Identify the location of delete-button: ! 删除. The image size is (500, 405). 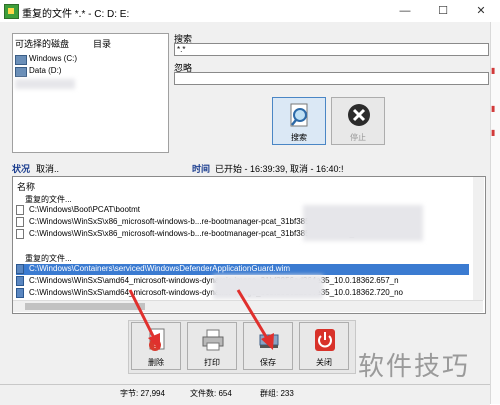
(156, 346).